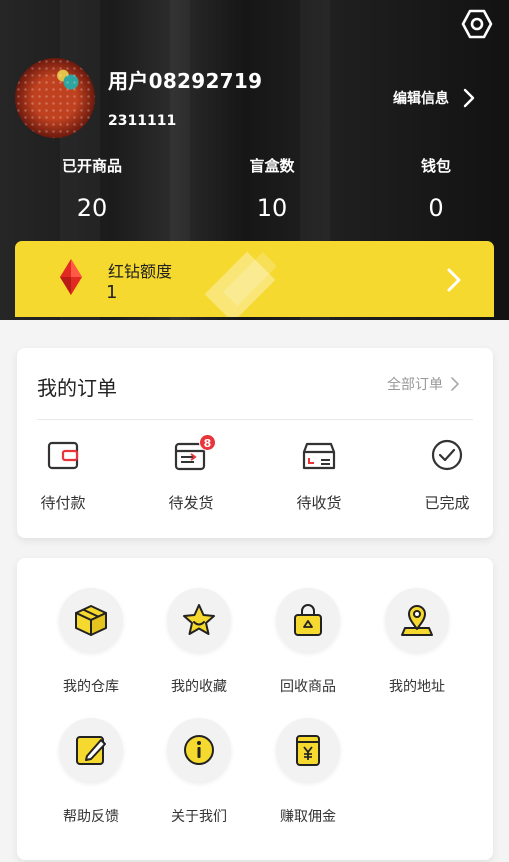  Describe the element at coordinates (191, 503) in the screenshot. I see `order-label: 待发货` at that location.